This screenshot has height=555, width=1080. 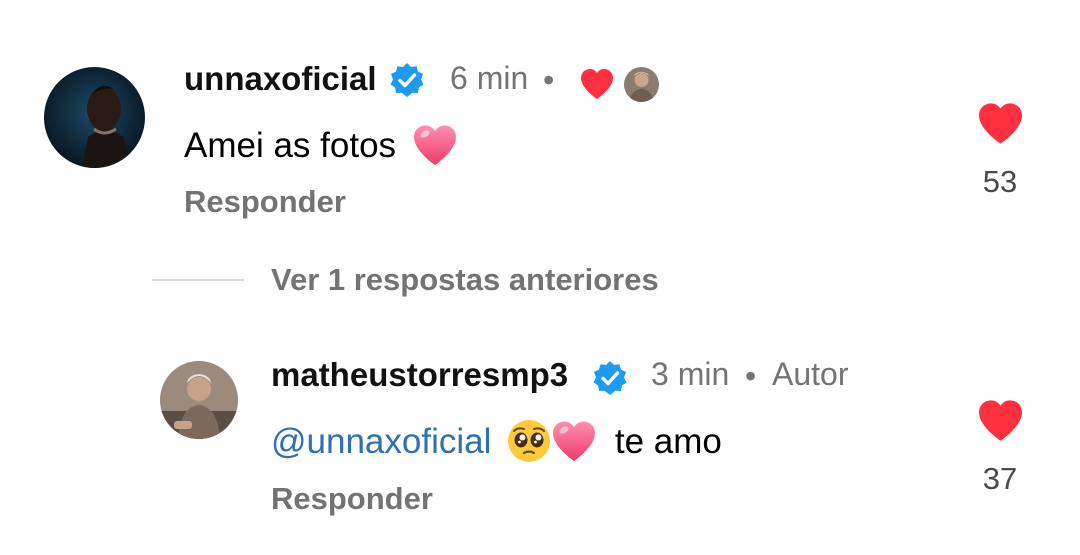 What do you see at coordinates (1000, 478) in the screenshot?
I see `like-count: 37` at bounding box center [1000, 478].